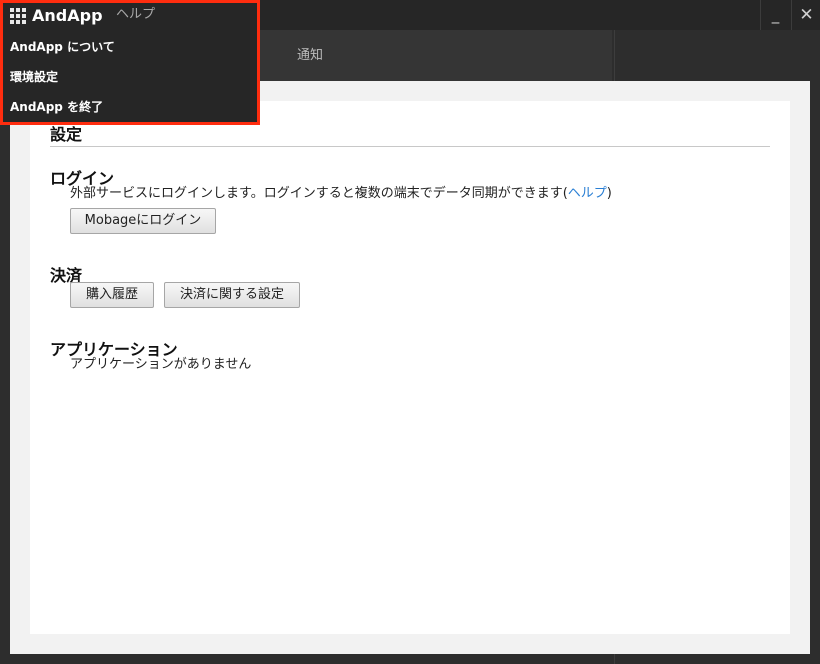  I want to click on app-menu-dropdown: AndApp について 環境設定 AndApp を終了, so click(129, 76).